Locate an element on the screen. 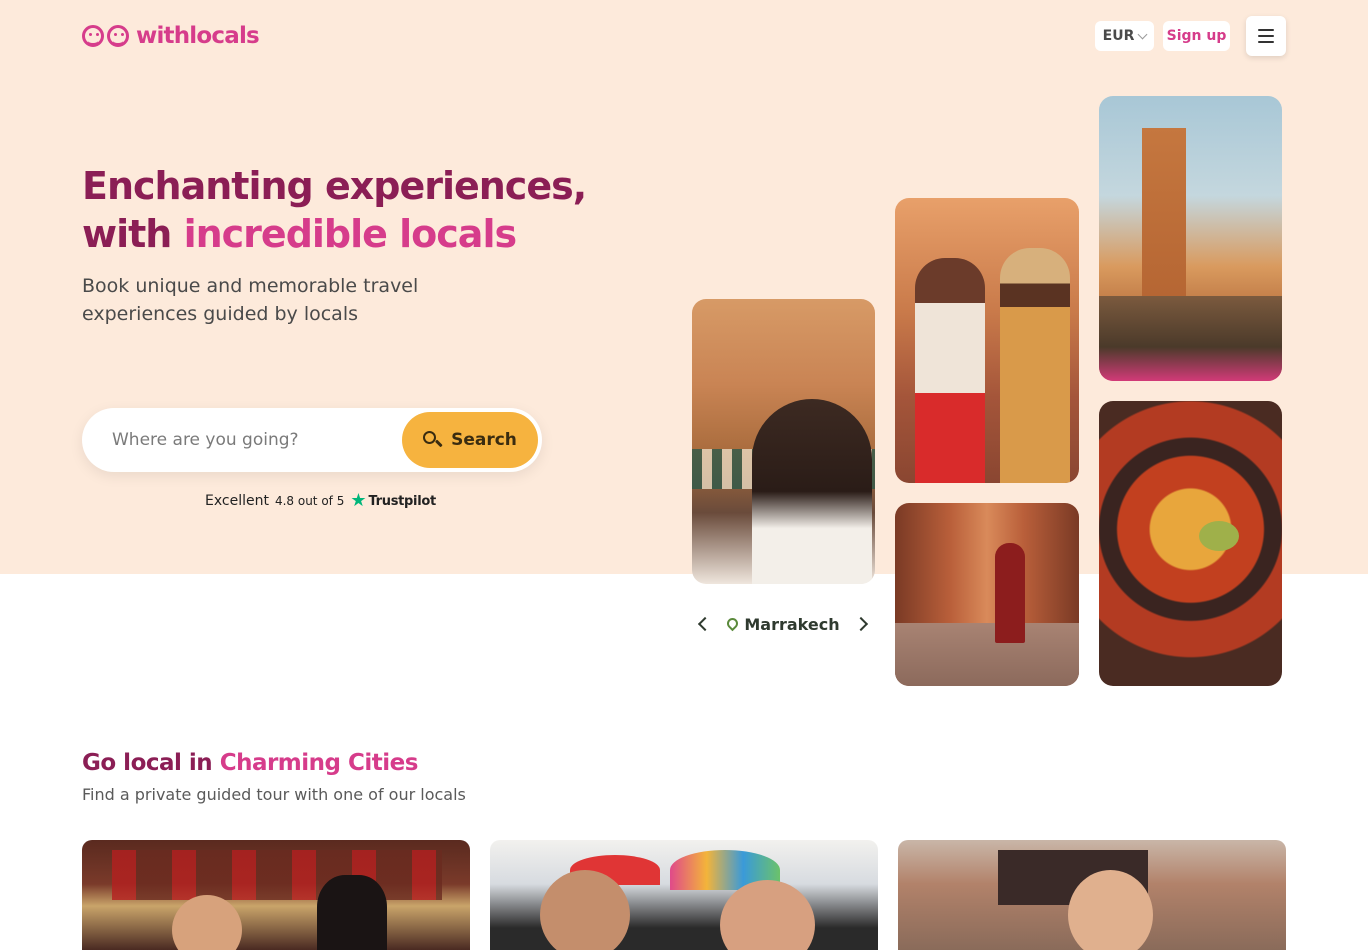 This screenshot has height=950, width=1368. photo-minaret is located at coordinates (1190, 238).